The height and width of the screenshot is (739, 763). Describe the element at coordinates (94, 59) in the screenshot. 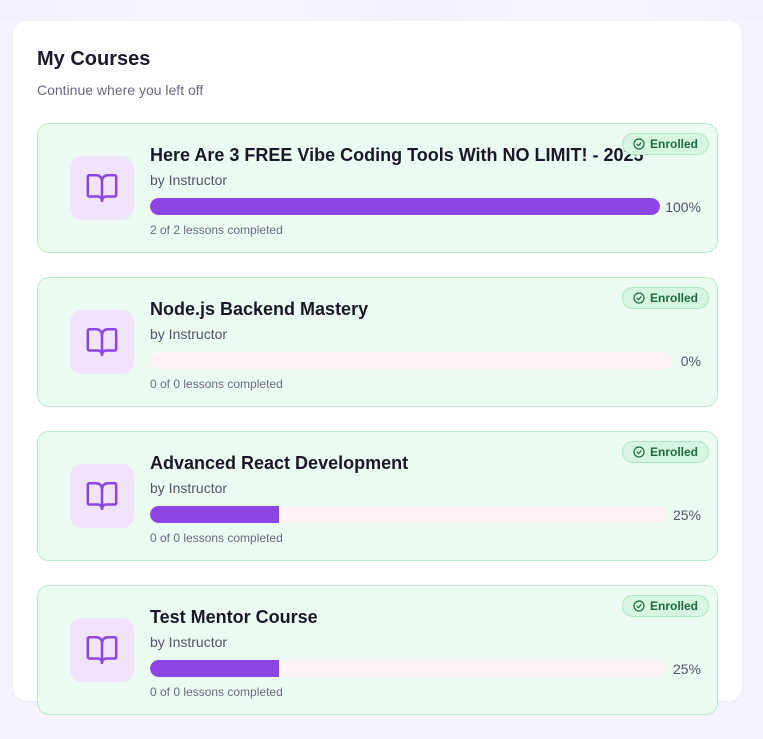

I see `page-title: My Courses` at that location.